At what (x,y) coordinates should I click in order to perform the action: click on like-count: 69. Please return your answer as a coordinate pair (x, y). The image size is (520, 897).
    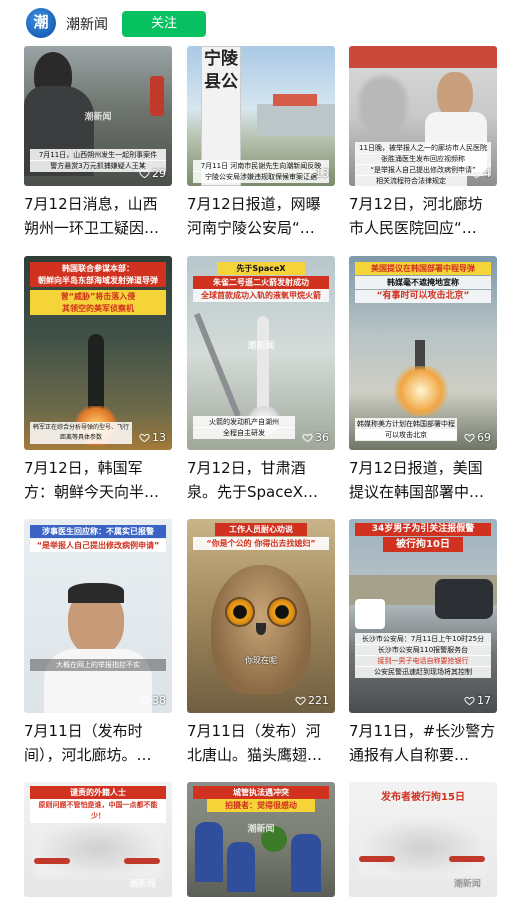
    Looking at the image, I should click on (477, 437).